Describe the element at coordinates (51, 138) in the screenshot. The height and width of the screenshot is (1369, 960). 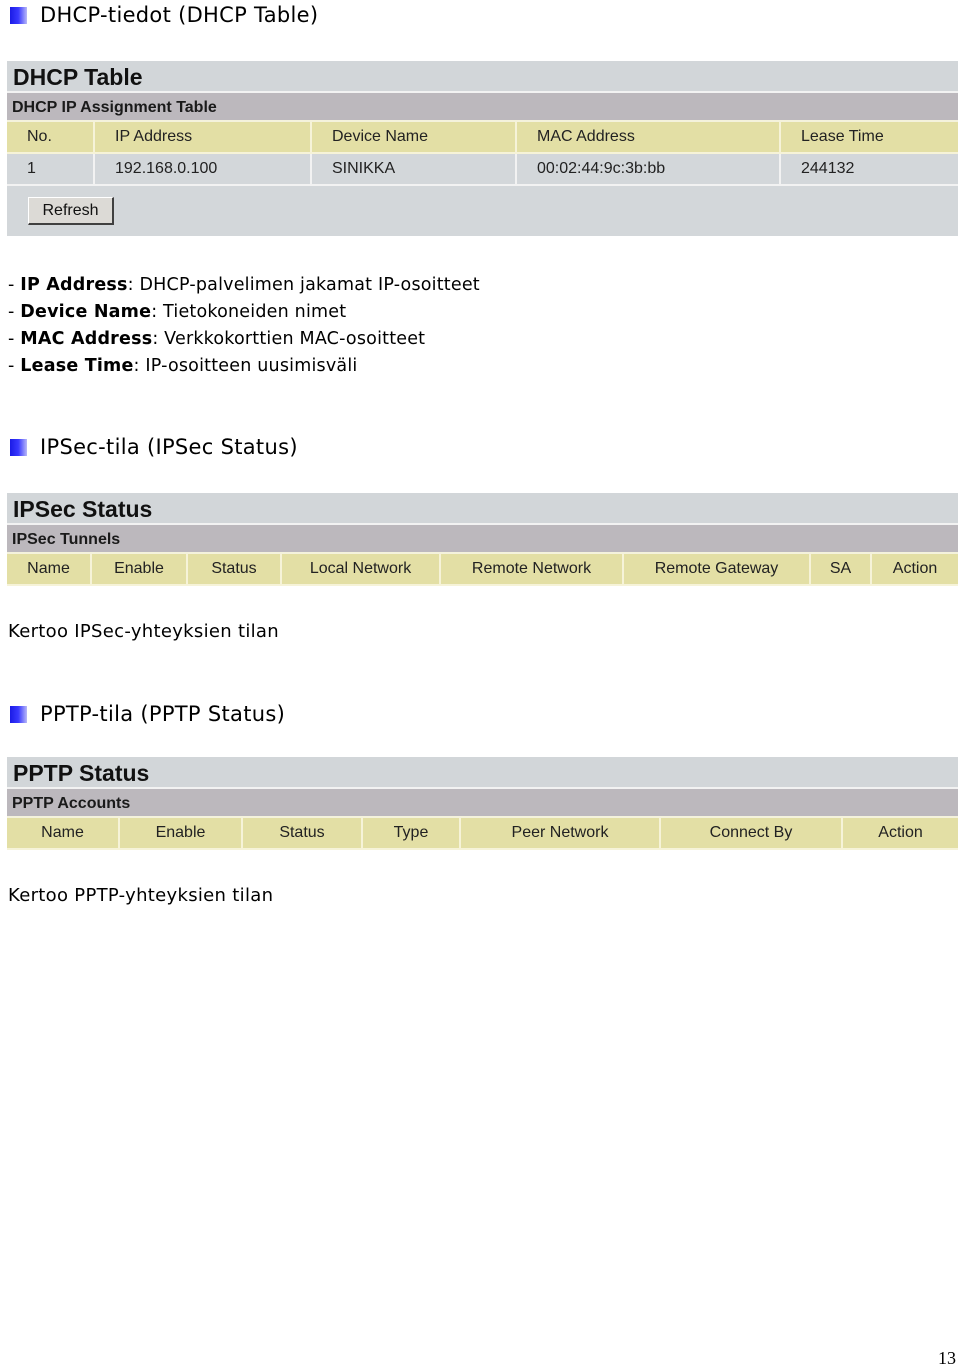
I see `column-header-no: No.` at that location.